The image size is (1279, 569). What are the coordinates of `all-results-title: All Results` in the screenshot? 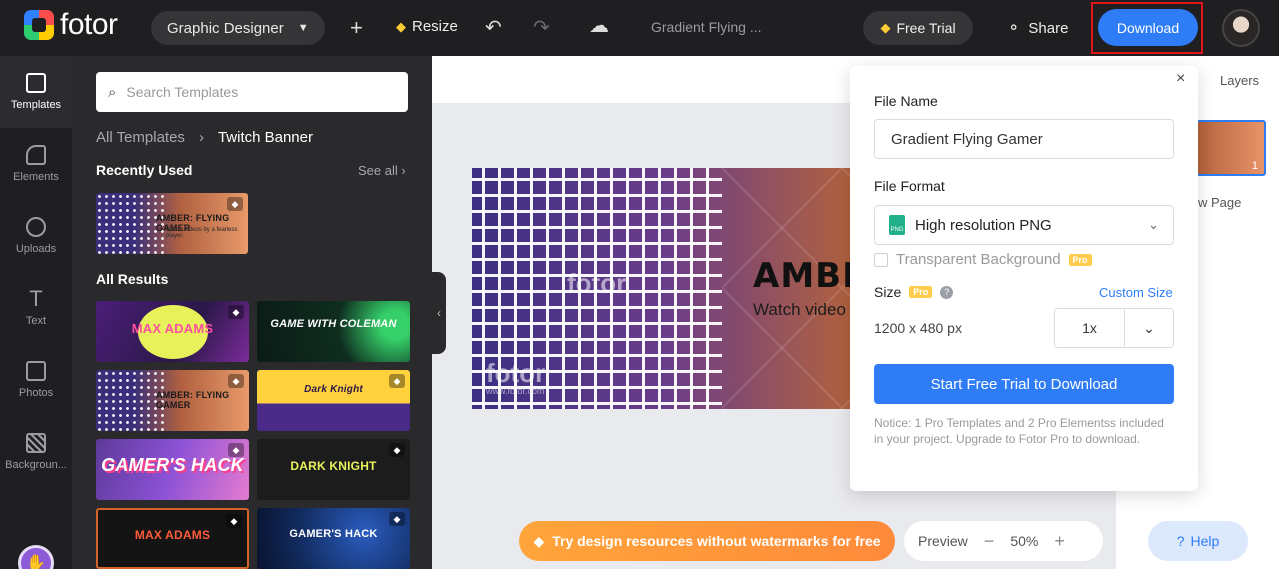 It's located at (132, 279).